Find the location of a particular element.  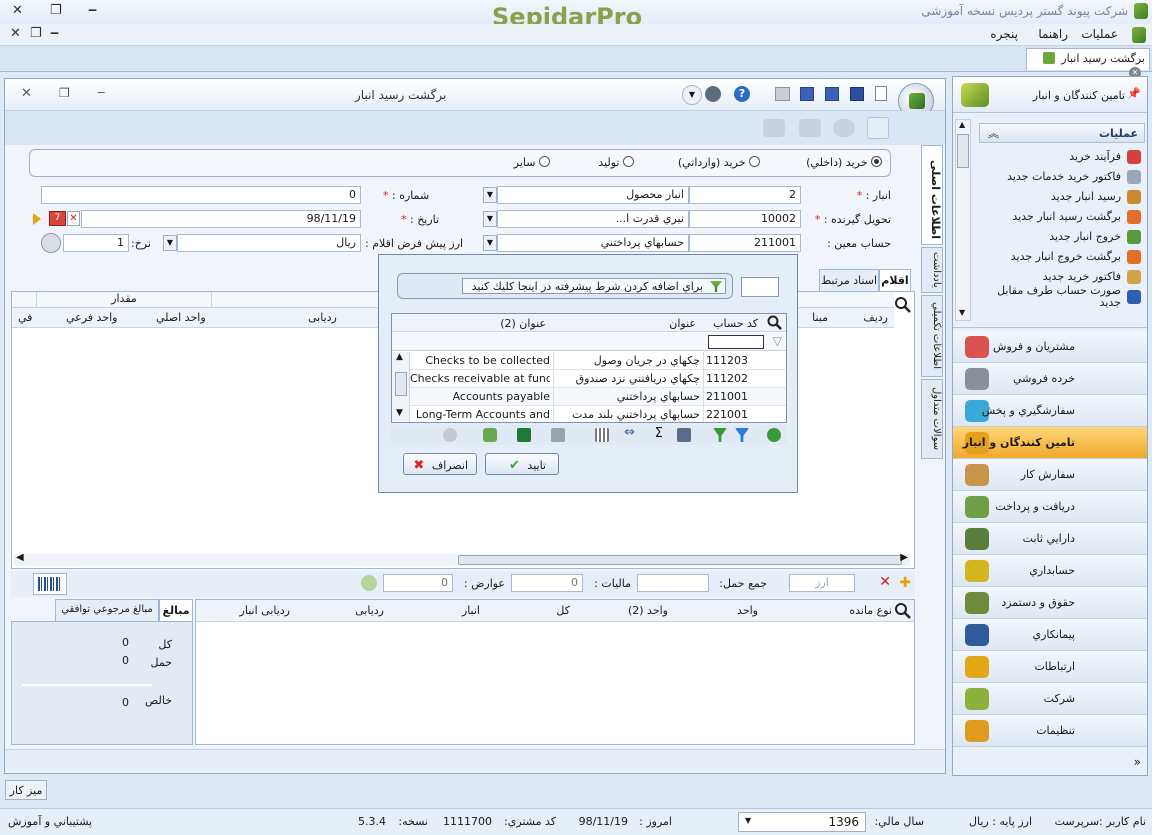

lookup-scroll-thumb is located at coordinates (401, 384).